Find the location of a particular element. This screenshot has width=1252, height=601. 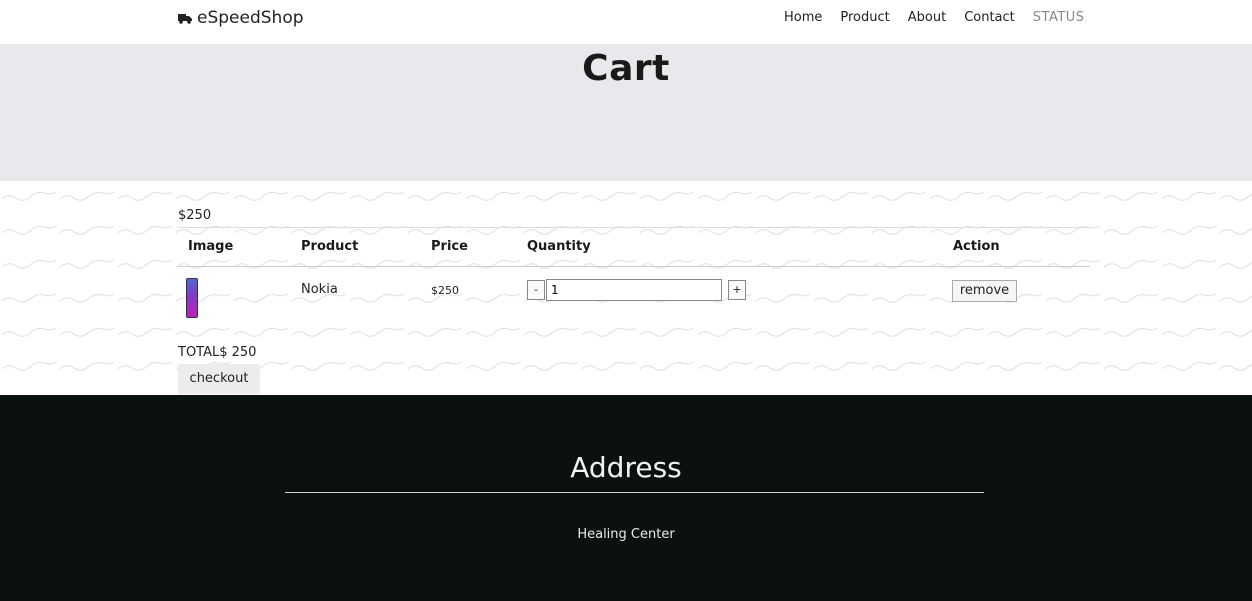

column-header-quantity: Quantity is located at coordinates (559, 246).